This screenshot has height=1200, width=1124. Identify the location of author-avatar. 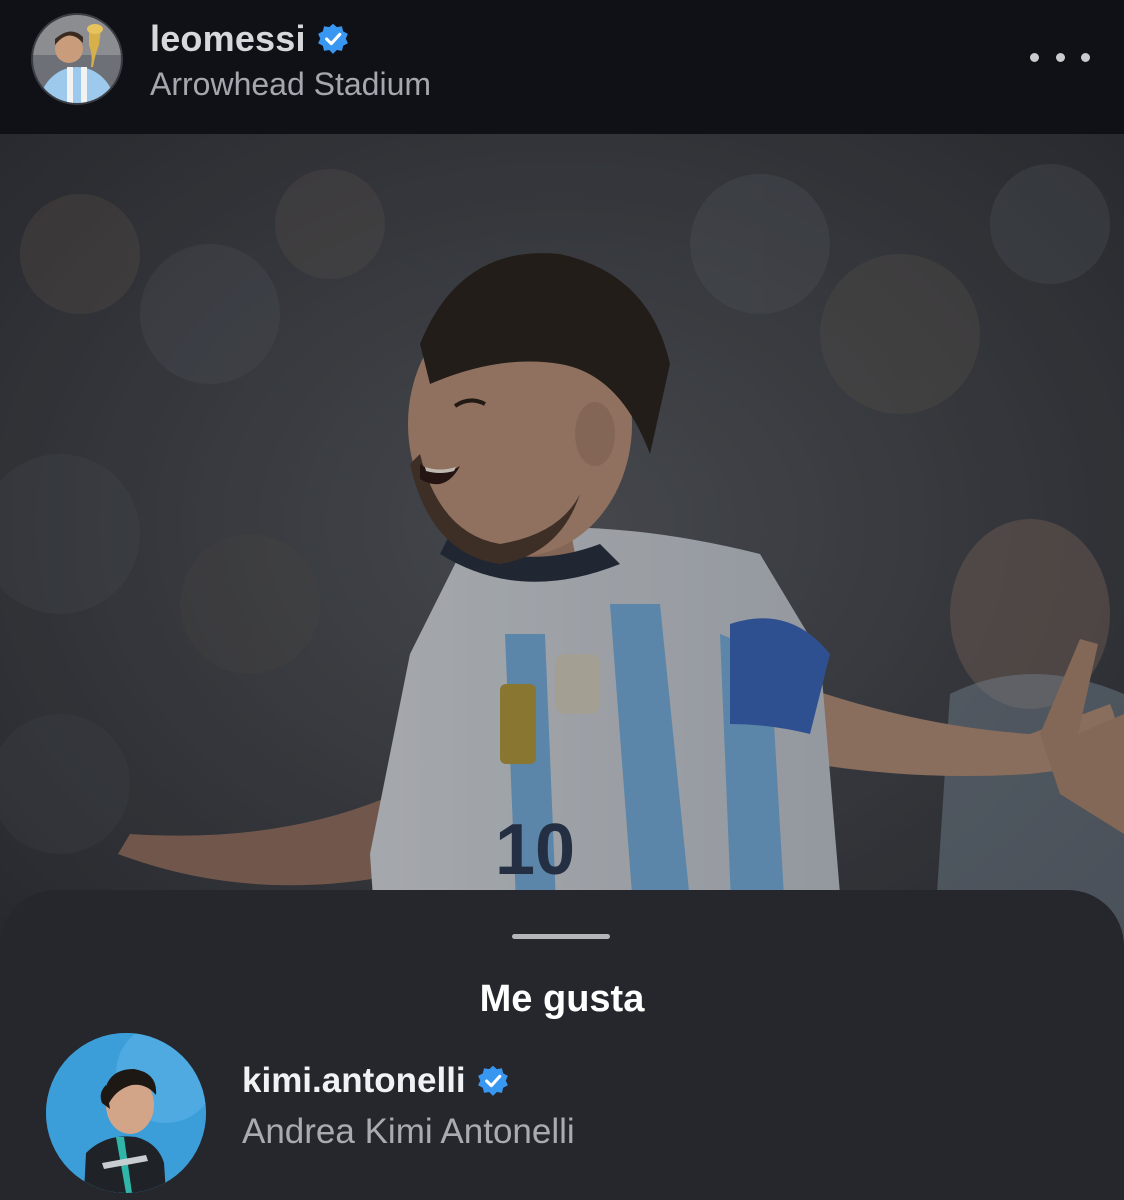
(77, 59).